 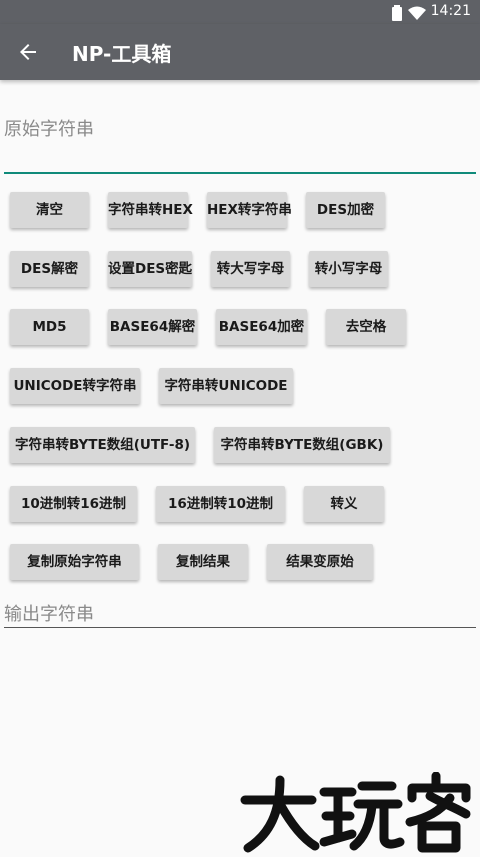 I want to click on app-bar: NP-工具箱, so click(x=240, y=52).